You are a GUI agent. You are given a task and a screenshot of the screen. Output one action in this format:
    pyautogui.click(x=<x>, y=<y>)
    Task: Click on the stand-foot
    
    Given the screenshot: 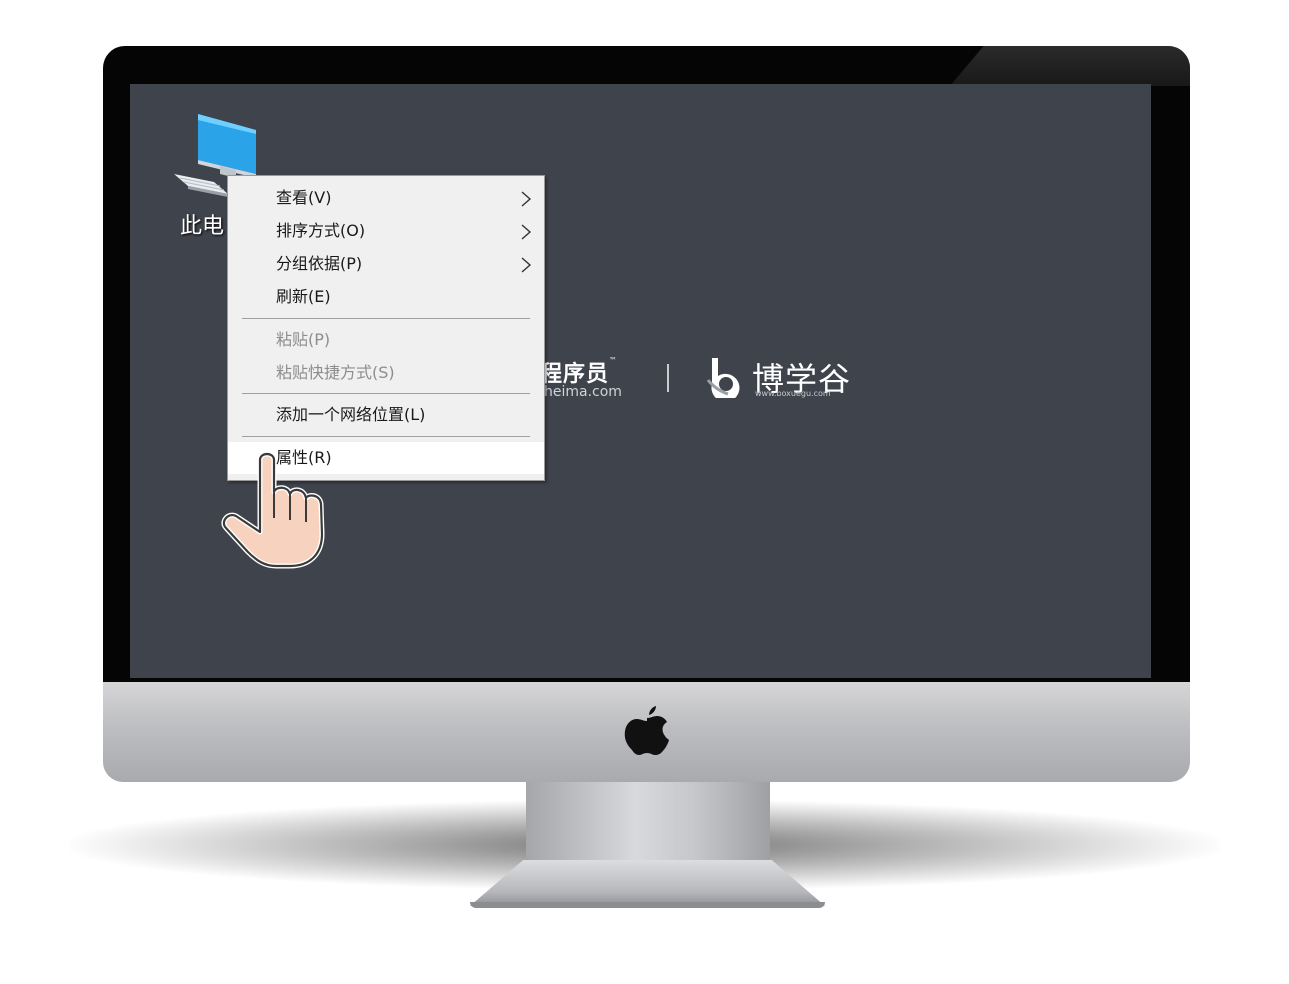 What is the action you would take?
    pyautogui.click(x=647, y=883)
    